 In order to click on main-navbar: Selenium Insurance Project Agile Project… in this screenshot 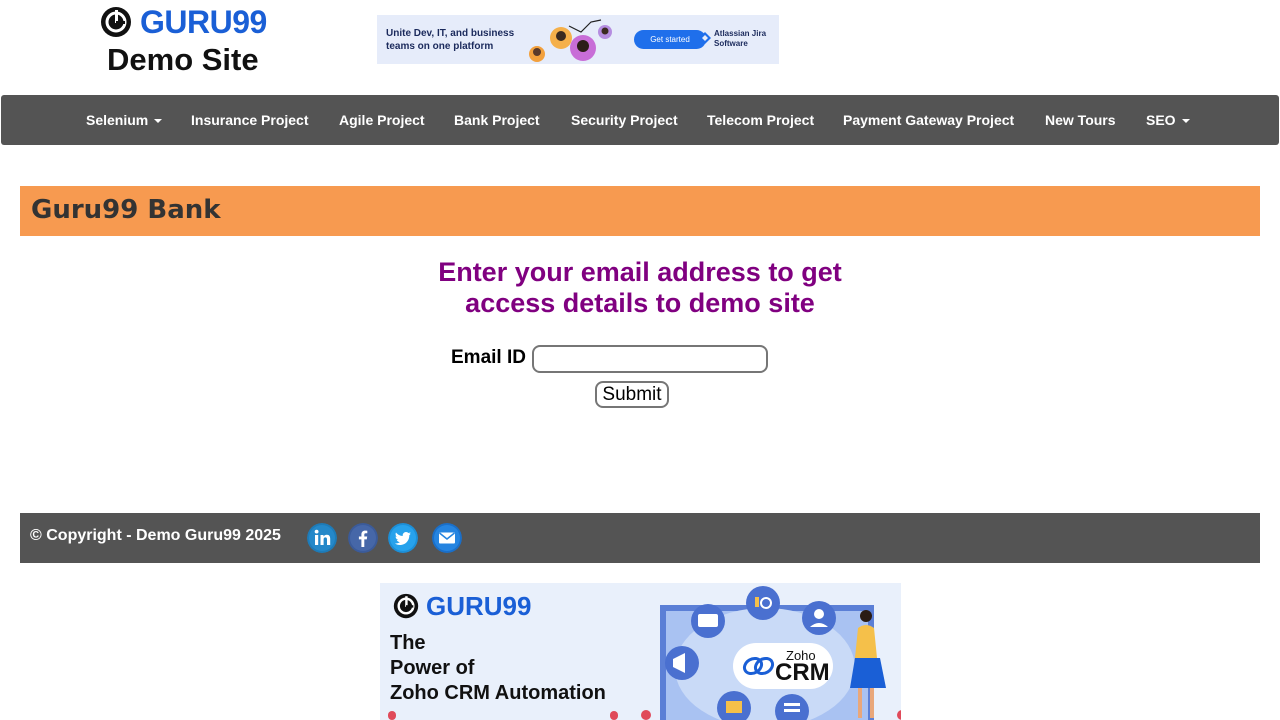, I will do `click(640, 120)`.